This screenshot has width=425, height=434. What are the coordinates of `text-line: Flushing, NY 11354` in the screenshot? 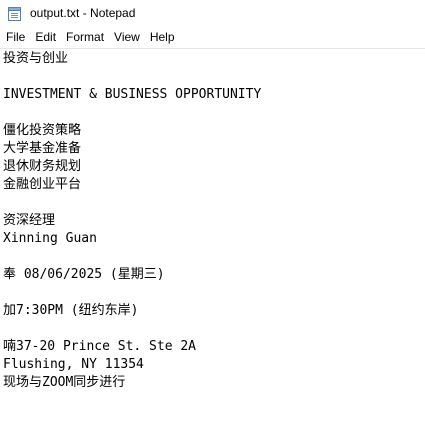 It's located at (73, 364).